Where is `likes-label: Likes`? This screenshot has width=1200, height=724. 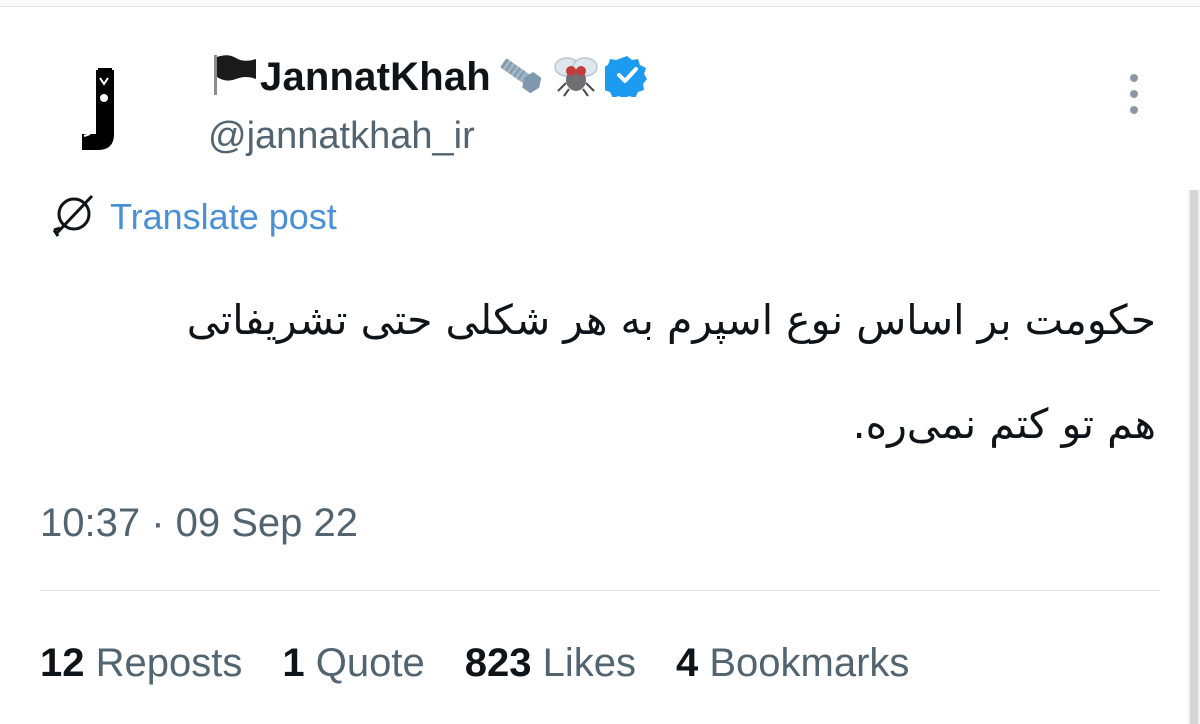
likes-label: Likes is located at coordinates (589, 663).